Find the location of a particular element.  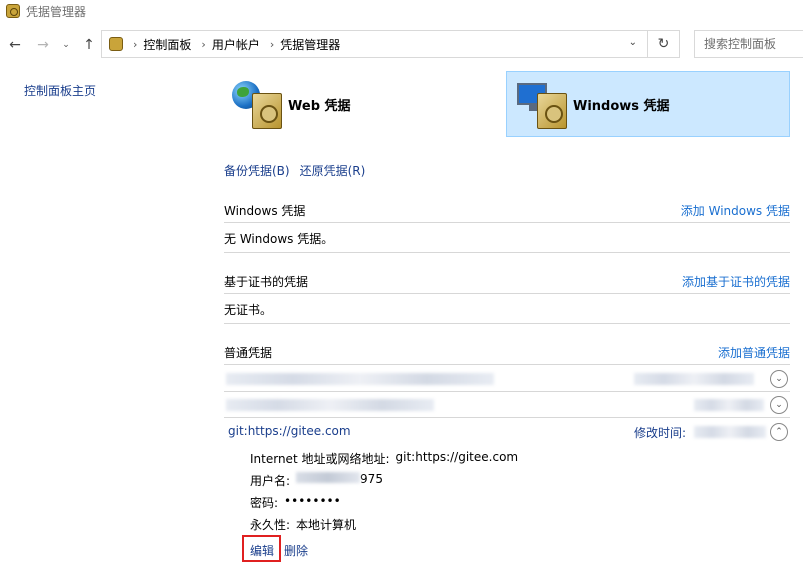

breadcrumb-user-accounts: 用户帐户 is located at coordinates (236, 44).